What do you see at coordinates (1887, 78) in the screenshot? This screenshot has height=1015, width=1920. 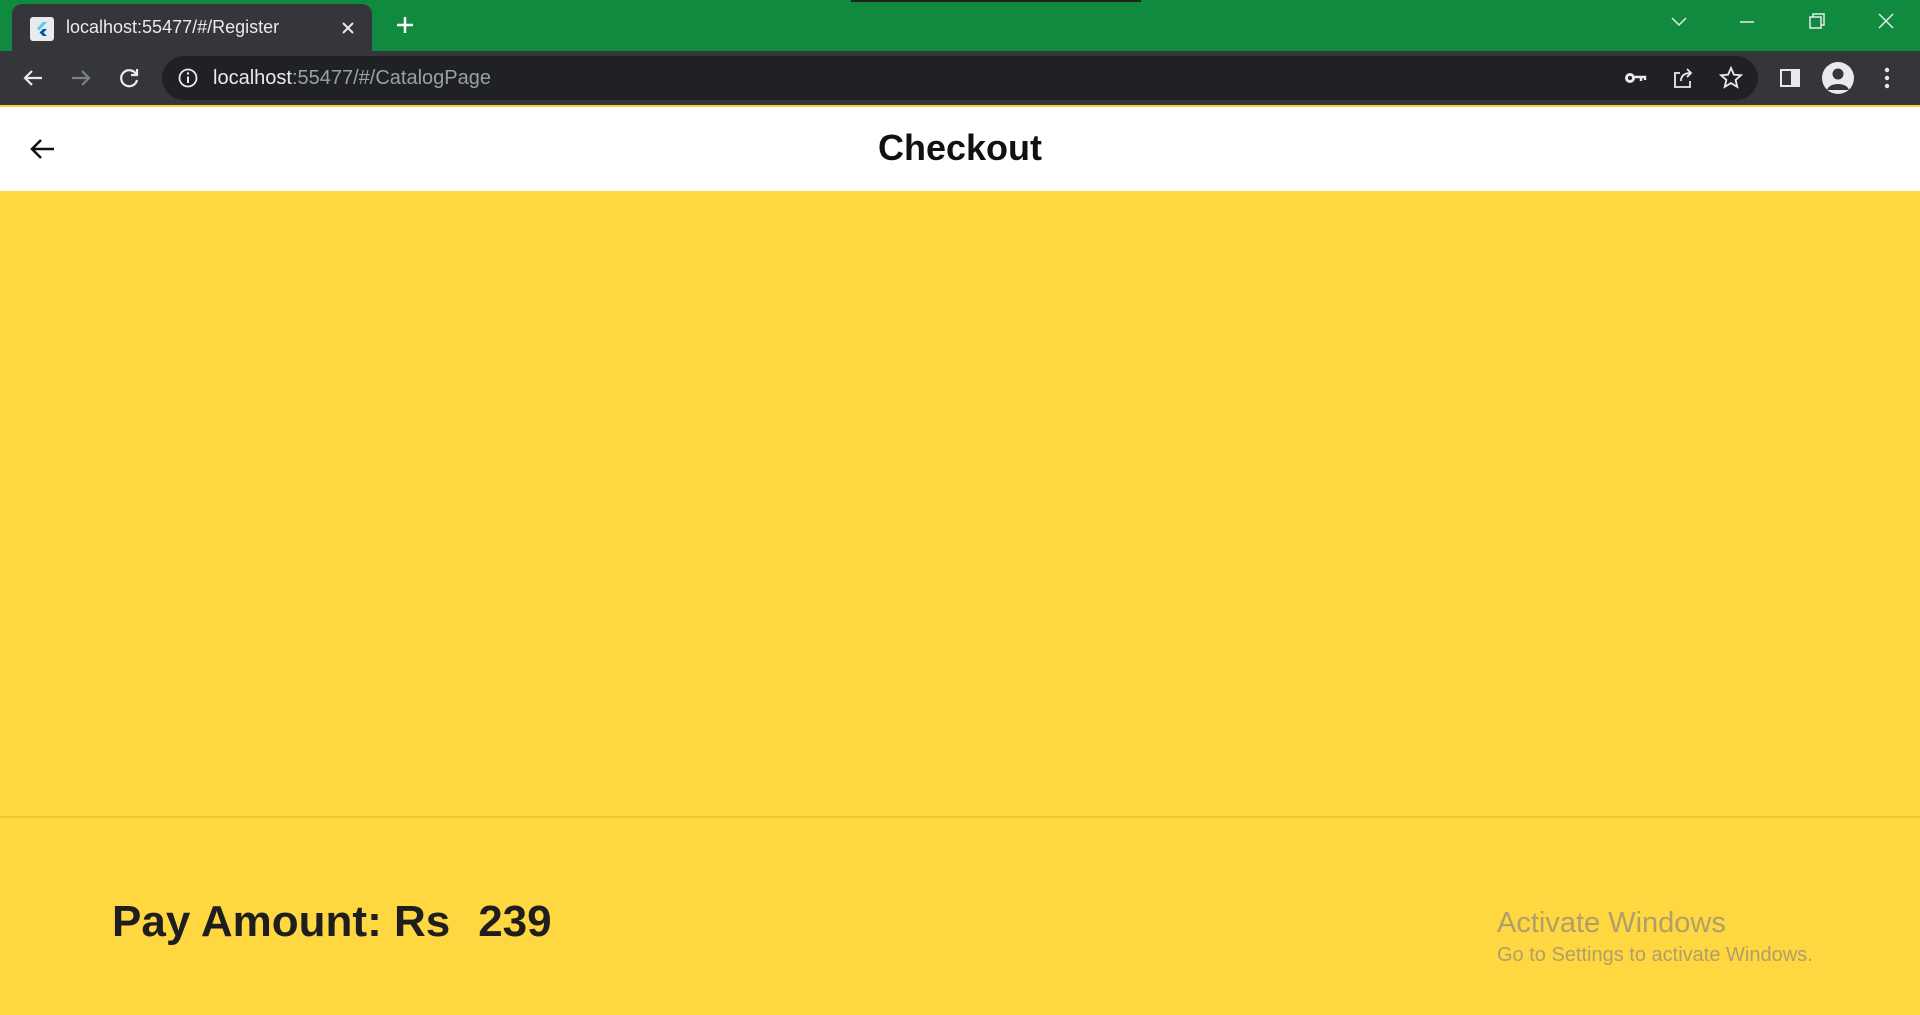 I see `kebab-menu-icon` at bounding box center [1887, 78].